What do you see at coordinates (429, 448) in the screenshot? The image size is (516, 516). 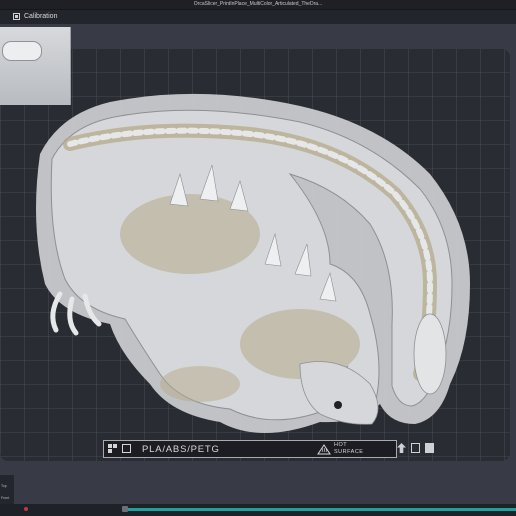 I see `trash-icon` at bounding box center [429, 448].